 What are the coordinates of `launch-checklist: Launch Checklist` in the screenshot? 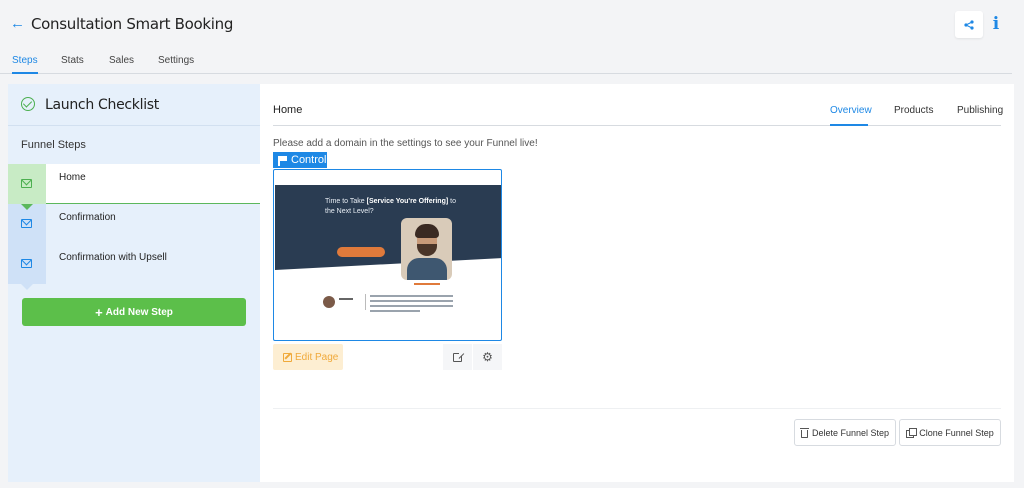 It's located at (134, 105).